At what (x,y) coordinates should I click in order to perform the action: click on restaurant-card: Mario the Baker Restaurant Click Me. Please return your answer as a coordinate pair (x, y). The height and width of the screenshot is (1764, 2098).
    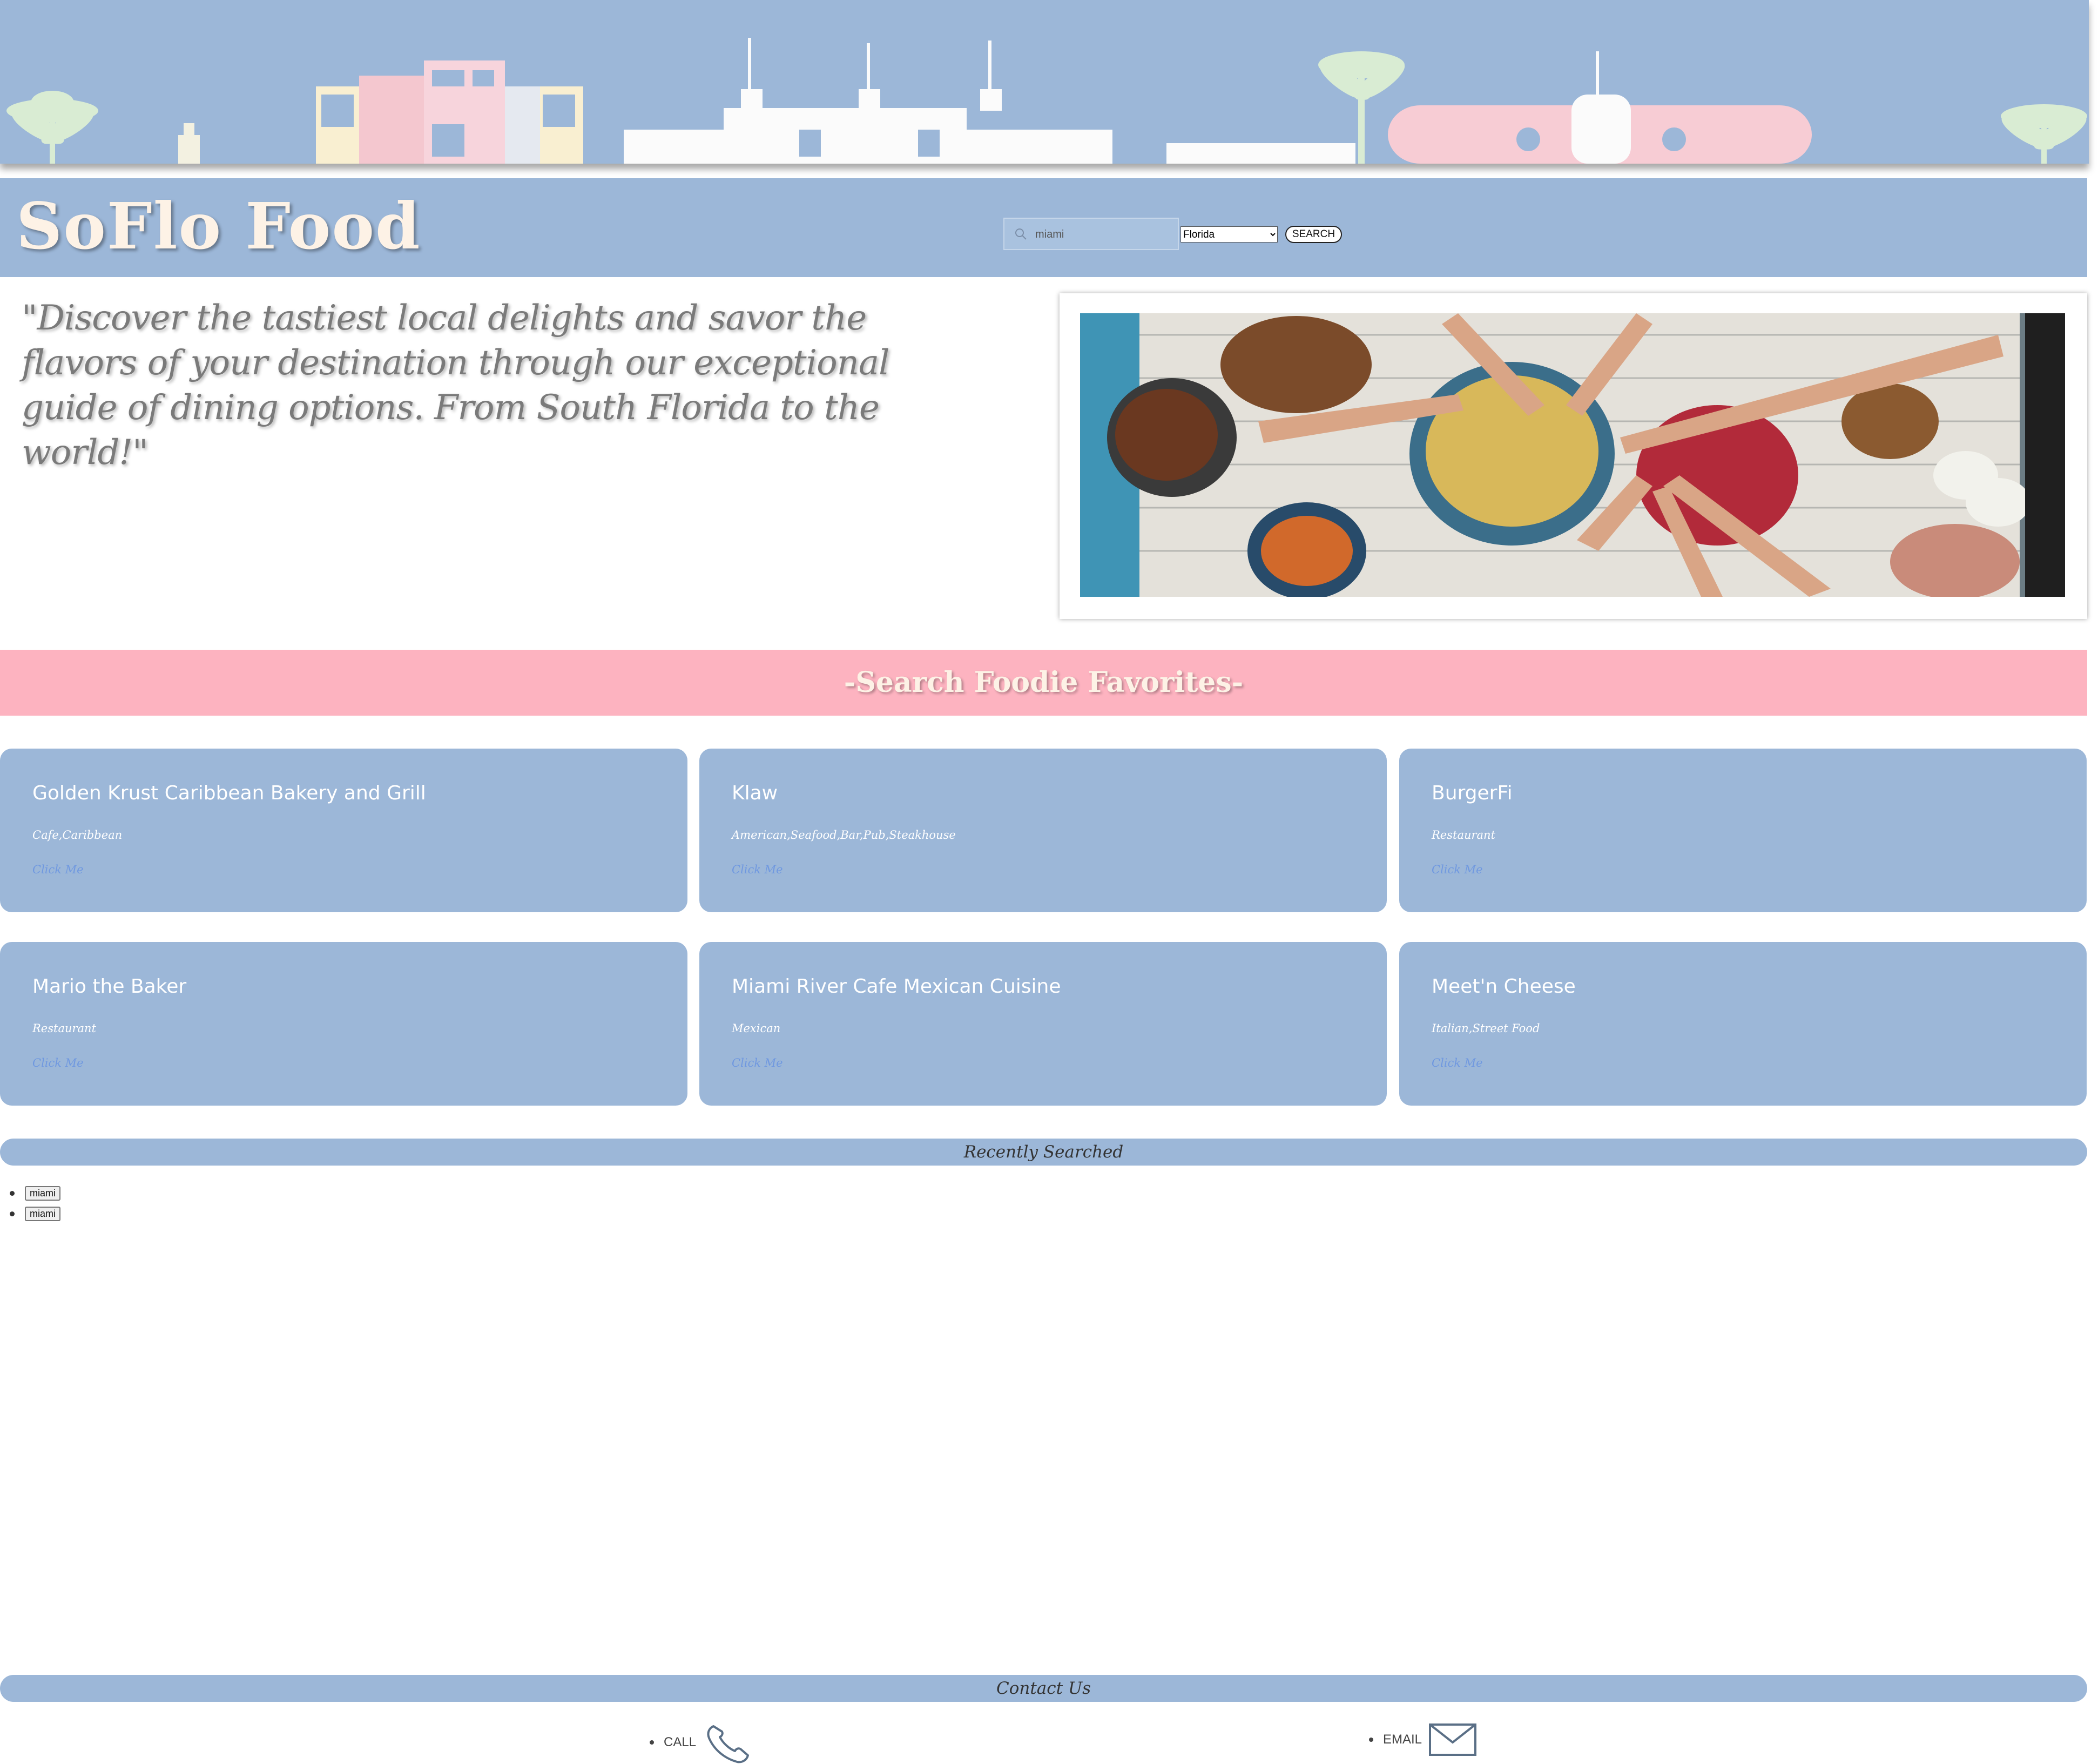
    Looking at the image, I should click on (343, 1024).